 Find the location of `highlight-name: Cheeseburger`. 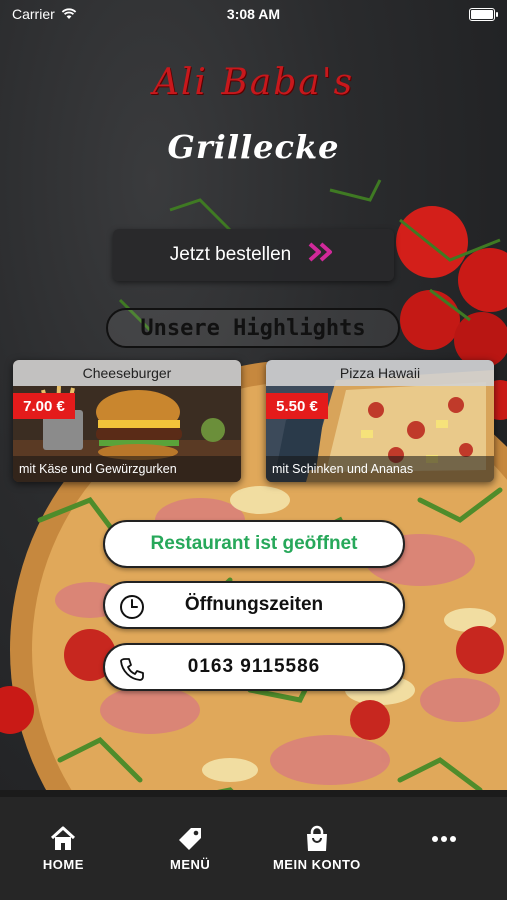

highlight-name: Cheeseburger is located at coordinates (127, 373).